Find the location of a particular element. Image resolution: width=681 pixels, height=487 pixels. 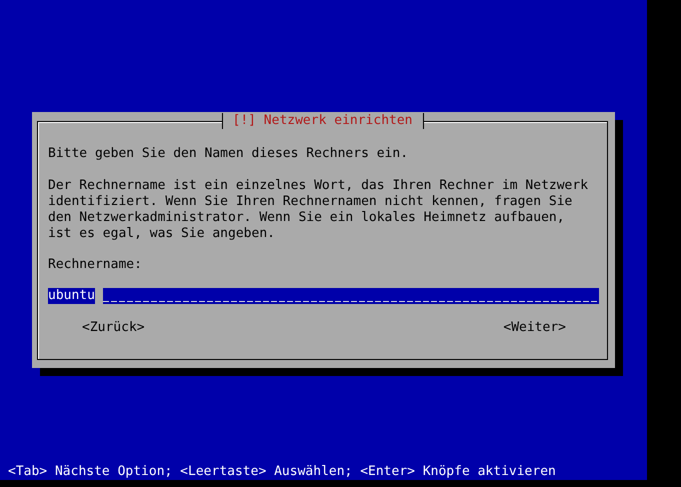

dialog-button: <Zurück> is located at coordinates (113, 328).